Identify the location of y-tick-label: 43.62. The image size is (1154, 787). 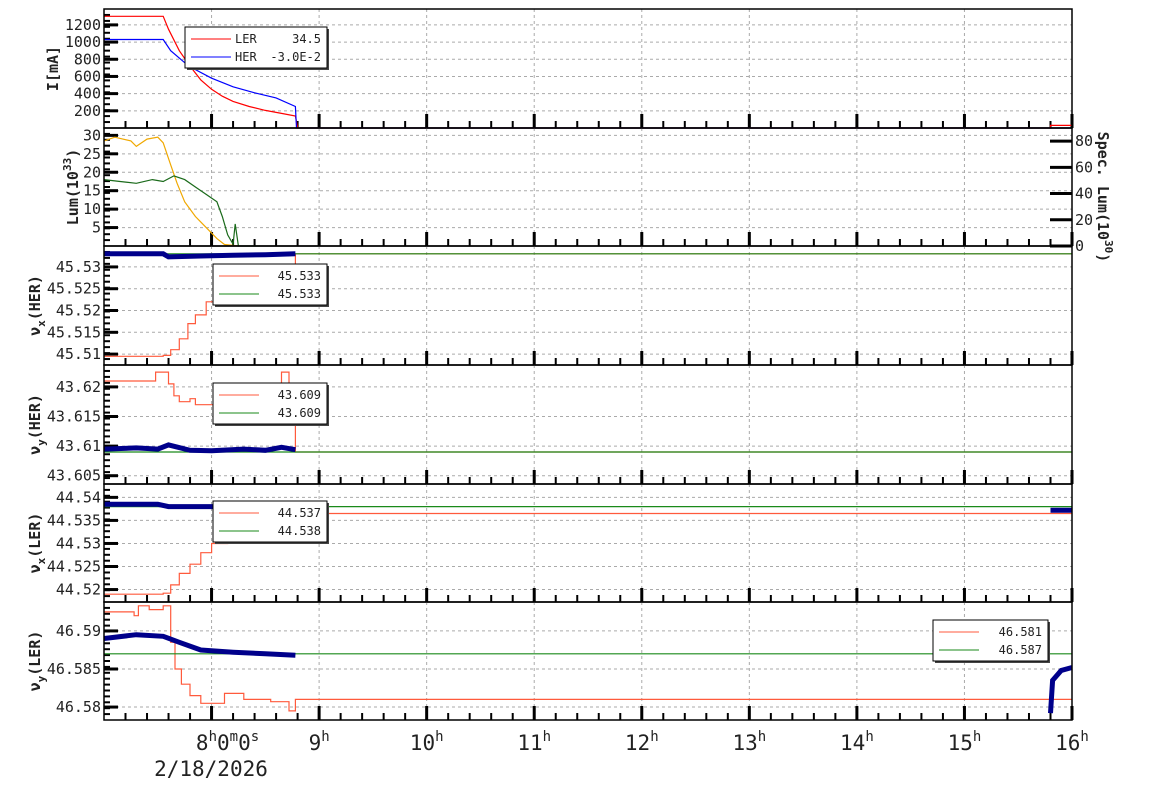
(78, 387).